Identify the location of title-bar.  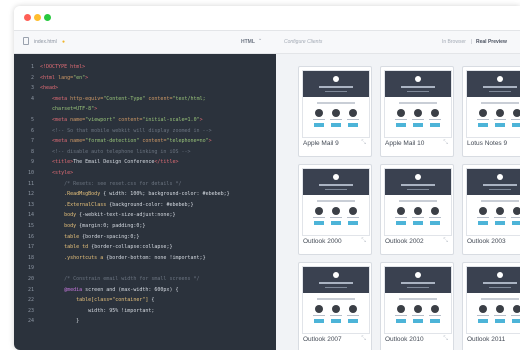
(267, 18).